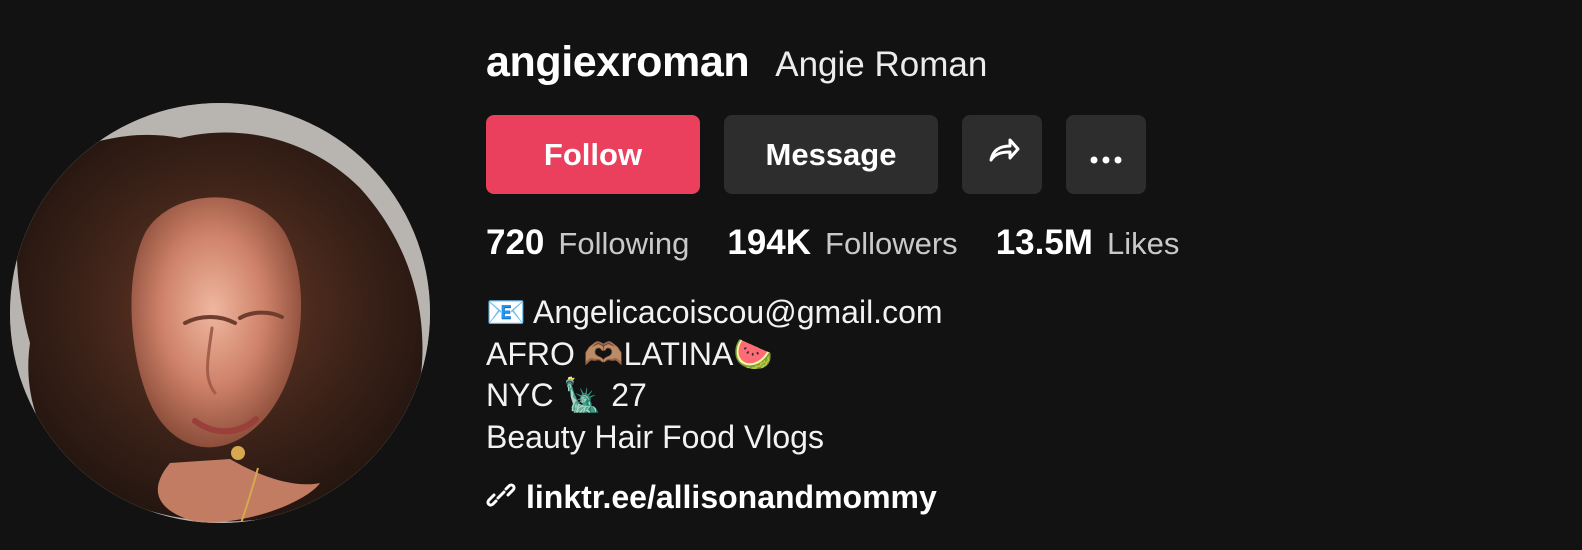  I want to click on share-icon, so click(1002, 155).